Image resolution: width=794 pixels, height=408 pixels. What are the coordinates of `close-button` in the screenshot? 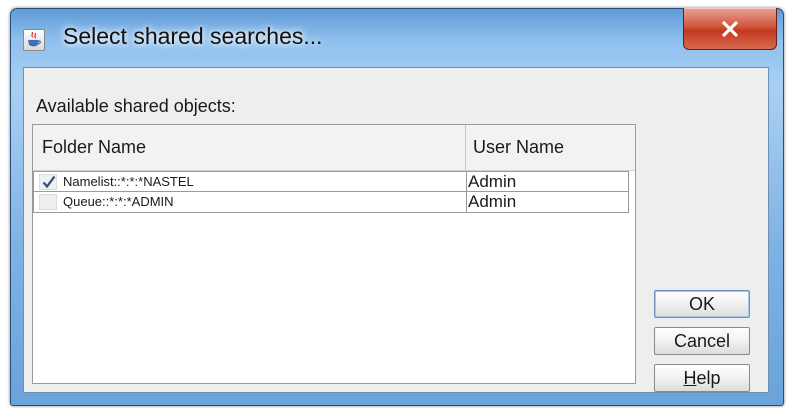 It's located at (730, 29).